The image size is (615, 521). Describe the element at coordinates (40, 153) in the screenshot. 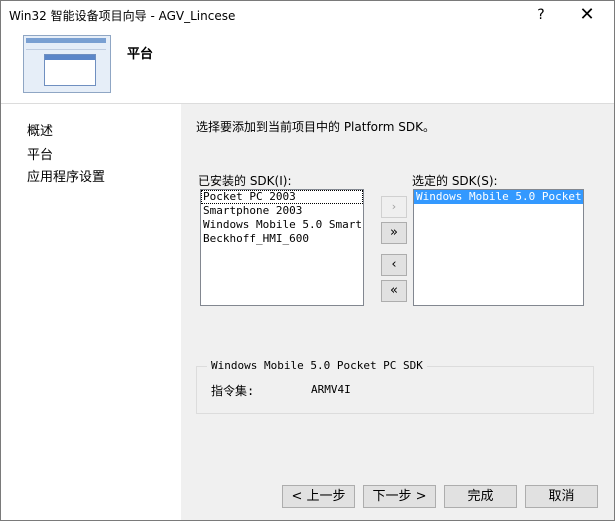

I see `sidebar-item-platform: 平台` at that location.